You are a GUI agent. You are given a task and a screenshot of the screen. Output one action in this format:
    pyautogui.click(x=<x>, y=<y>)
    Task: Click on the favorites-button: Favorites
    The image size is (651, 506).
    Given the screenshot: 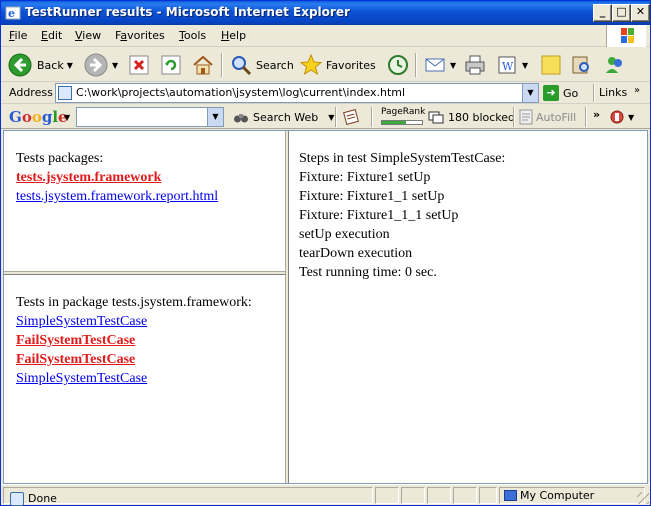 What is the action you would take?
    pyautogui.click(x=337, y=65)
    